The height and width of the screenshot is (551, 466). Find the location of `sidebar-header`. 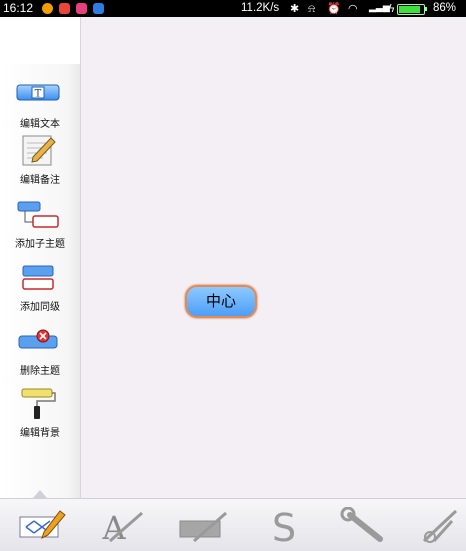

sidebar-header is located at coordinates (40, 40).